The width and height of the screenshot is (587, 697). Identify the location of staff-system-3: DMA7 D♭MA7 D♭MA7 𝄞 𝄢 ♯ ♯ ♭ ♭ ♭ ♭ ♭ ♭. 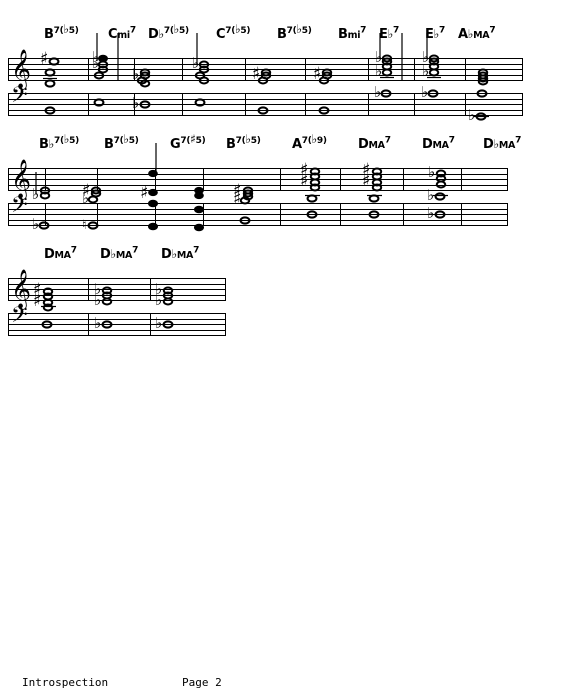
(293, 297).